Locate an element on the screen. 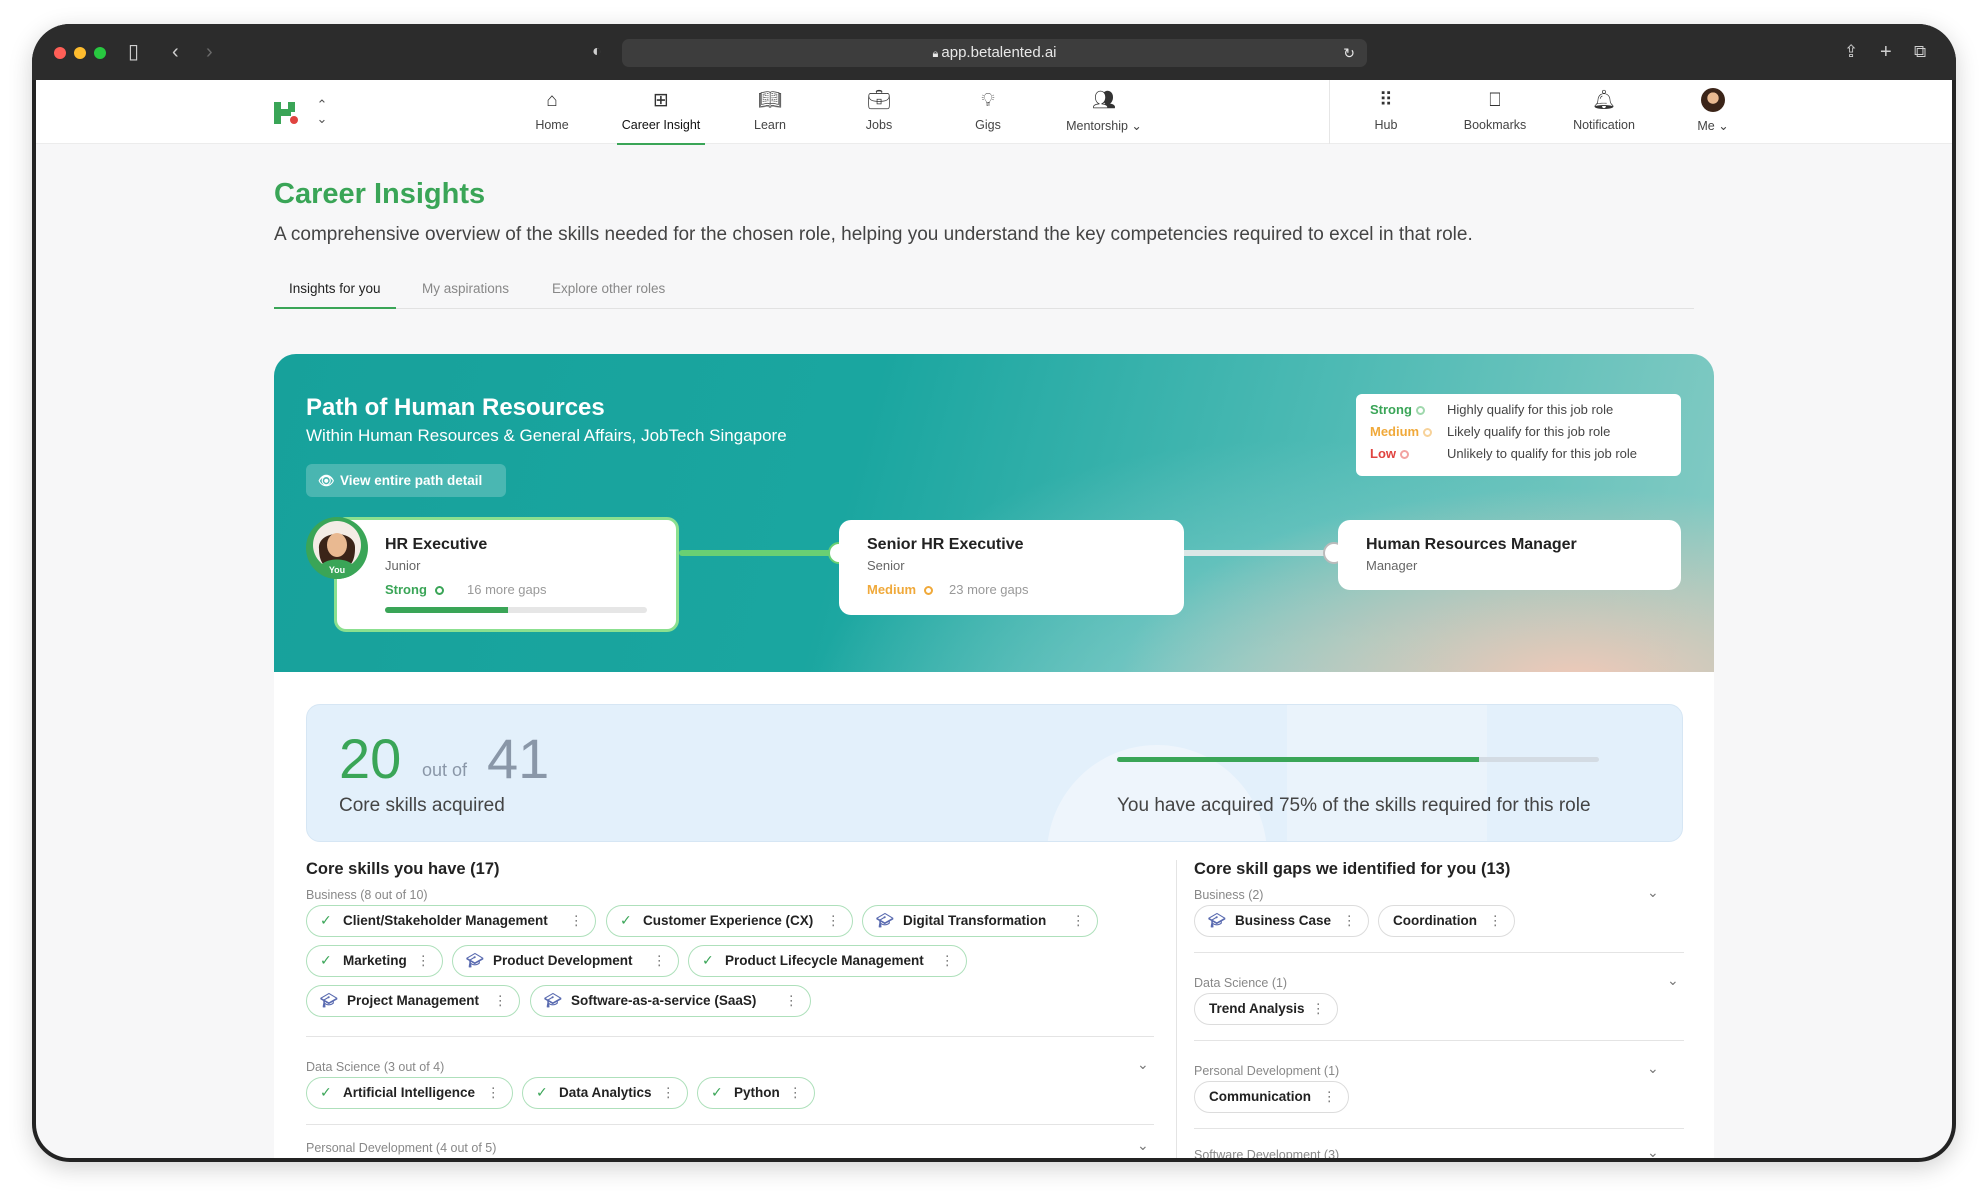 The width and height of the screenshot is (1988, 1200). forward-icon: › is located at coordinates (209, 52).